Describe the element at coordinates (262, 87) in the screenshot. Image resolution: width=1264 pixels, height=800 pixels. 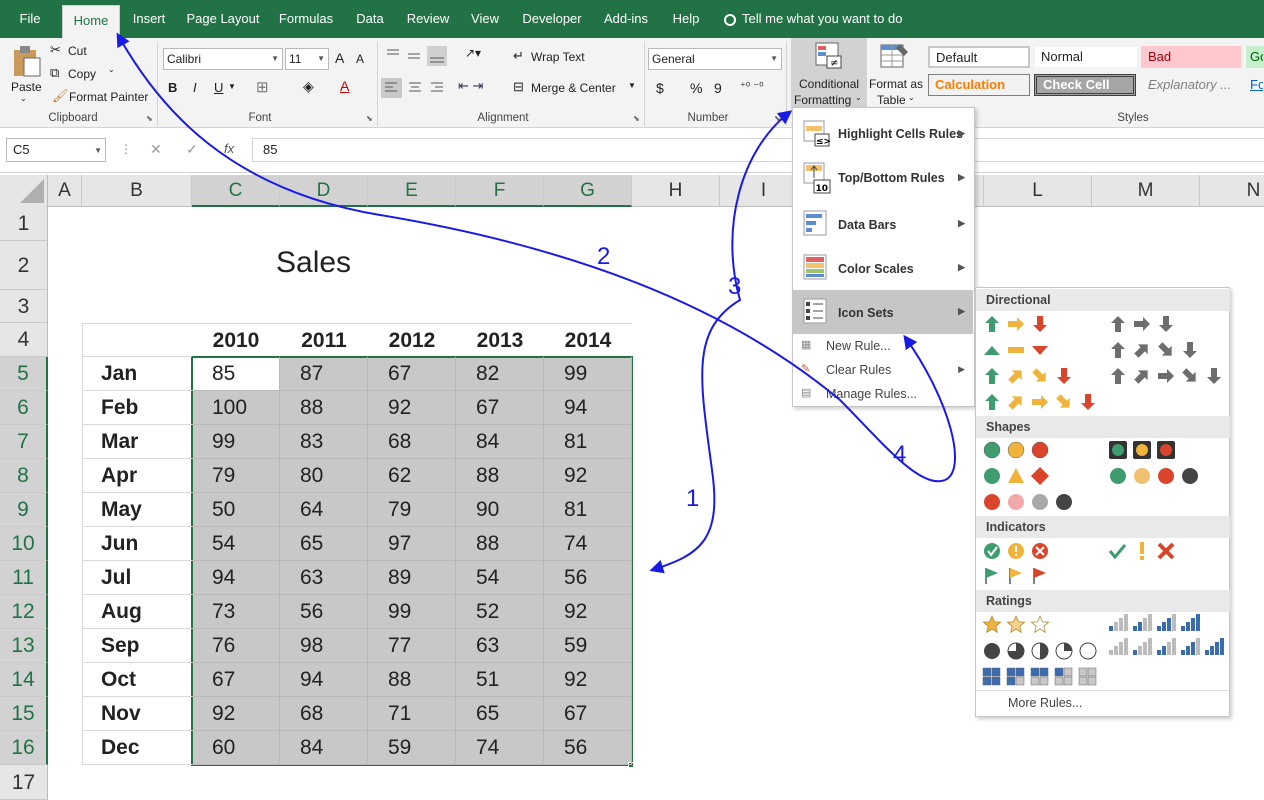
I see `borders-icon: ⊞` at that location.